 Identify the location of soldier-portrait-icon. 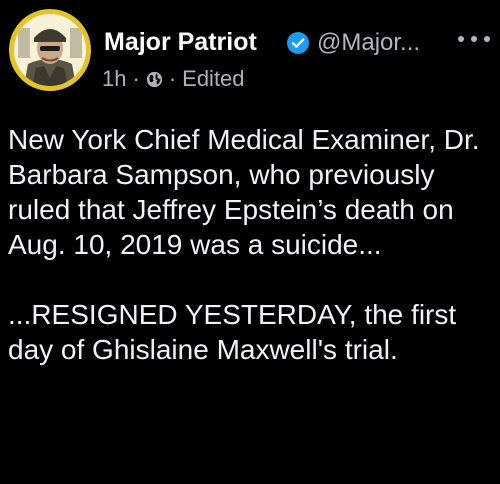
(50, 50).